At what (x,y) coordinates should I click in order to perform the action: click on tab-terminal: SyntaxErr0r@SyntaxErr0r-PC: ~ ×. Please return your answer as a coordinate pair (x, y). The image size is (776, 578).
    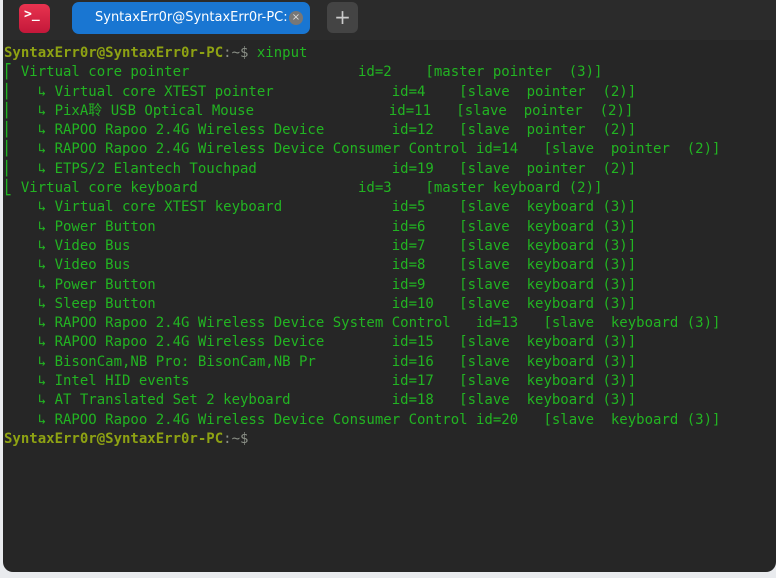
    Looking at the image, I should click on (191, 18).